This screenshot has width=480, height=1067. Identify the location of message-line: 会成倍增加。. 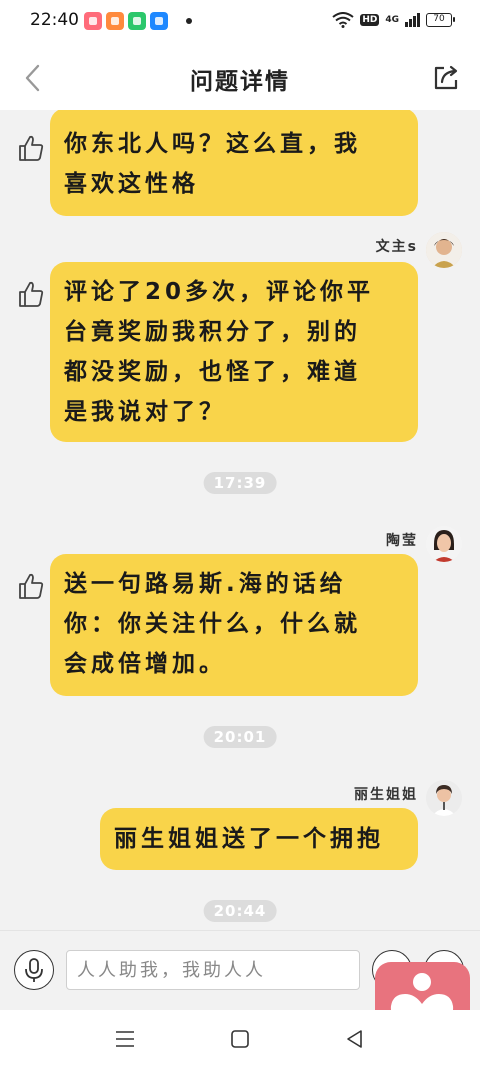
(145, 664).